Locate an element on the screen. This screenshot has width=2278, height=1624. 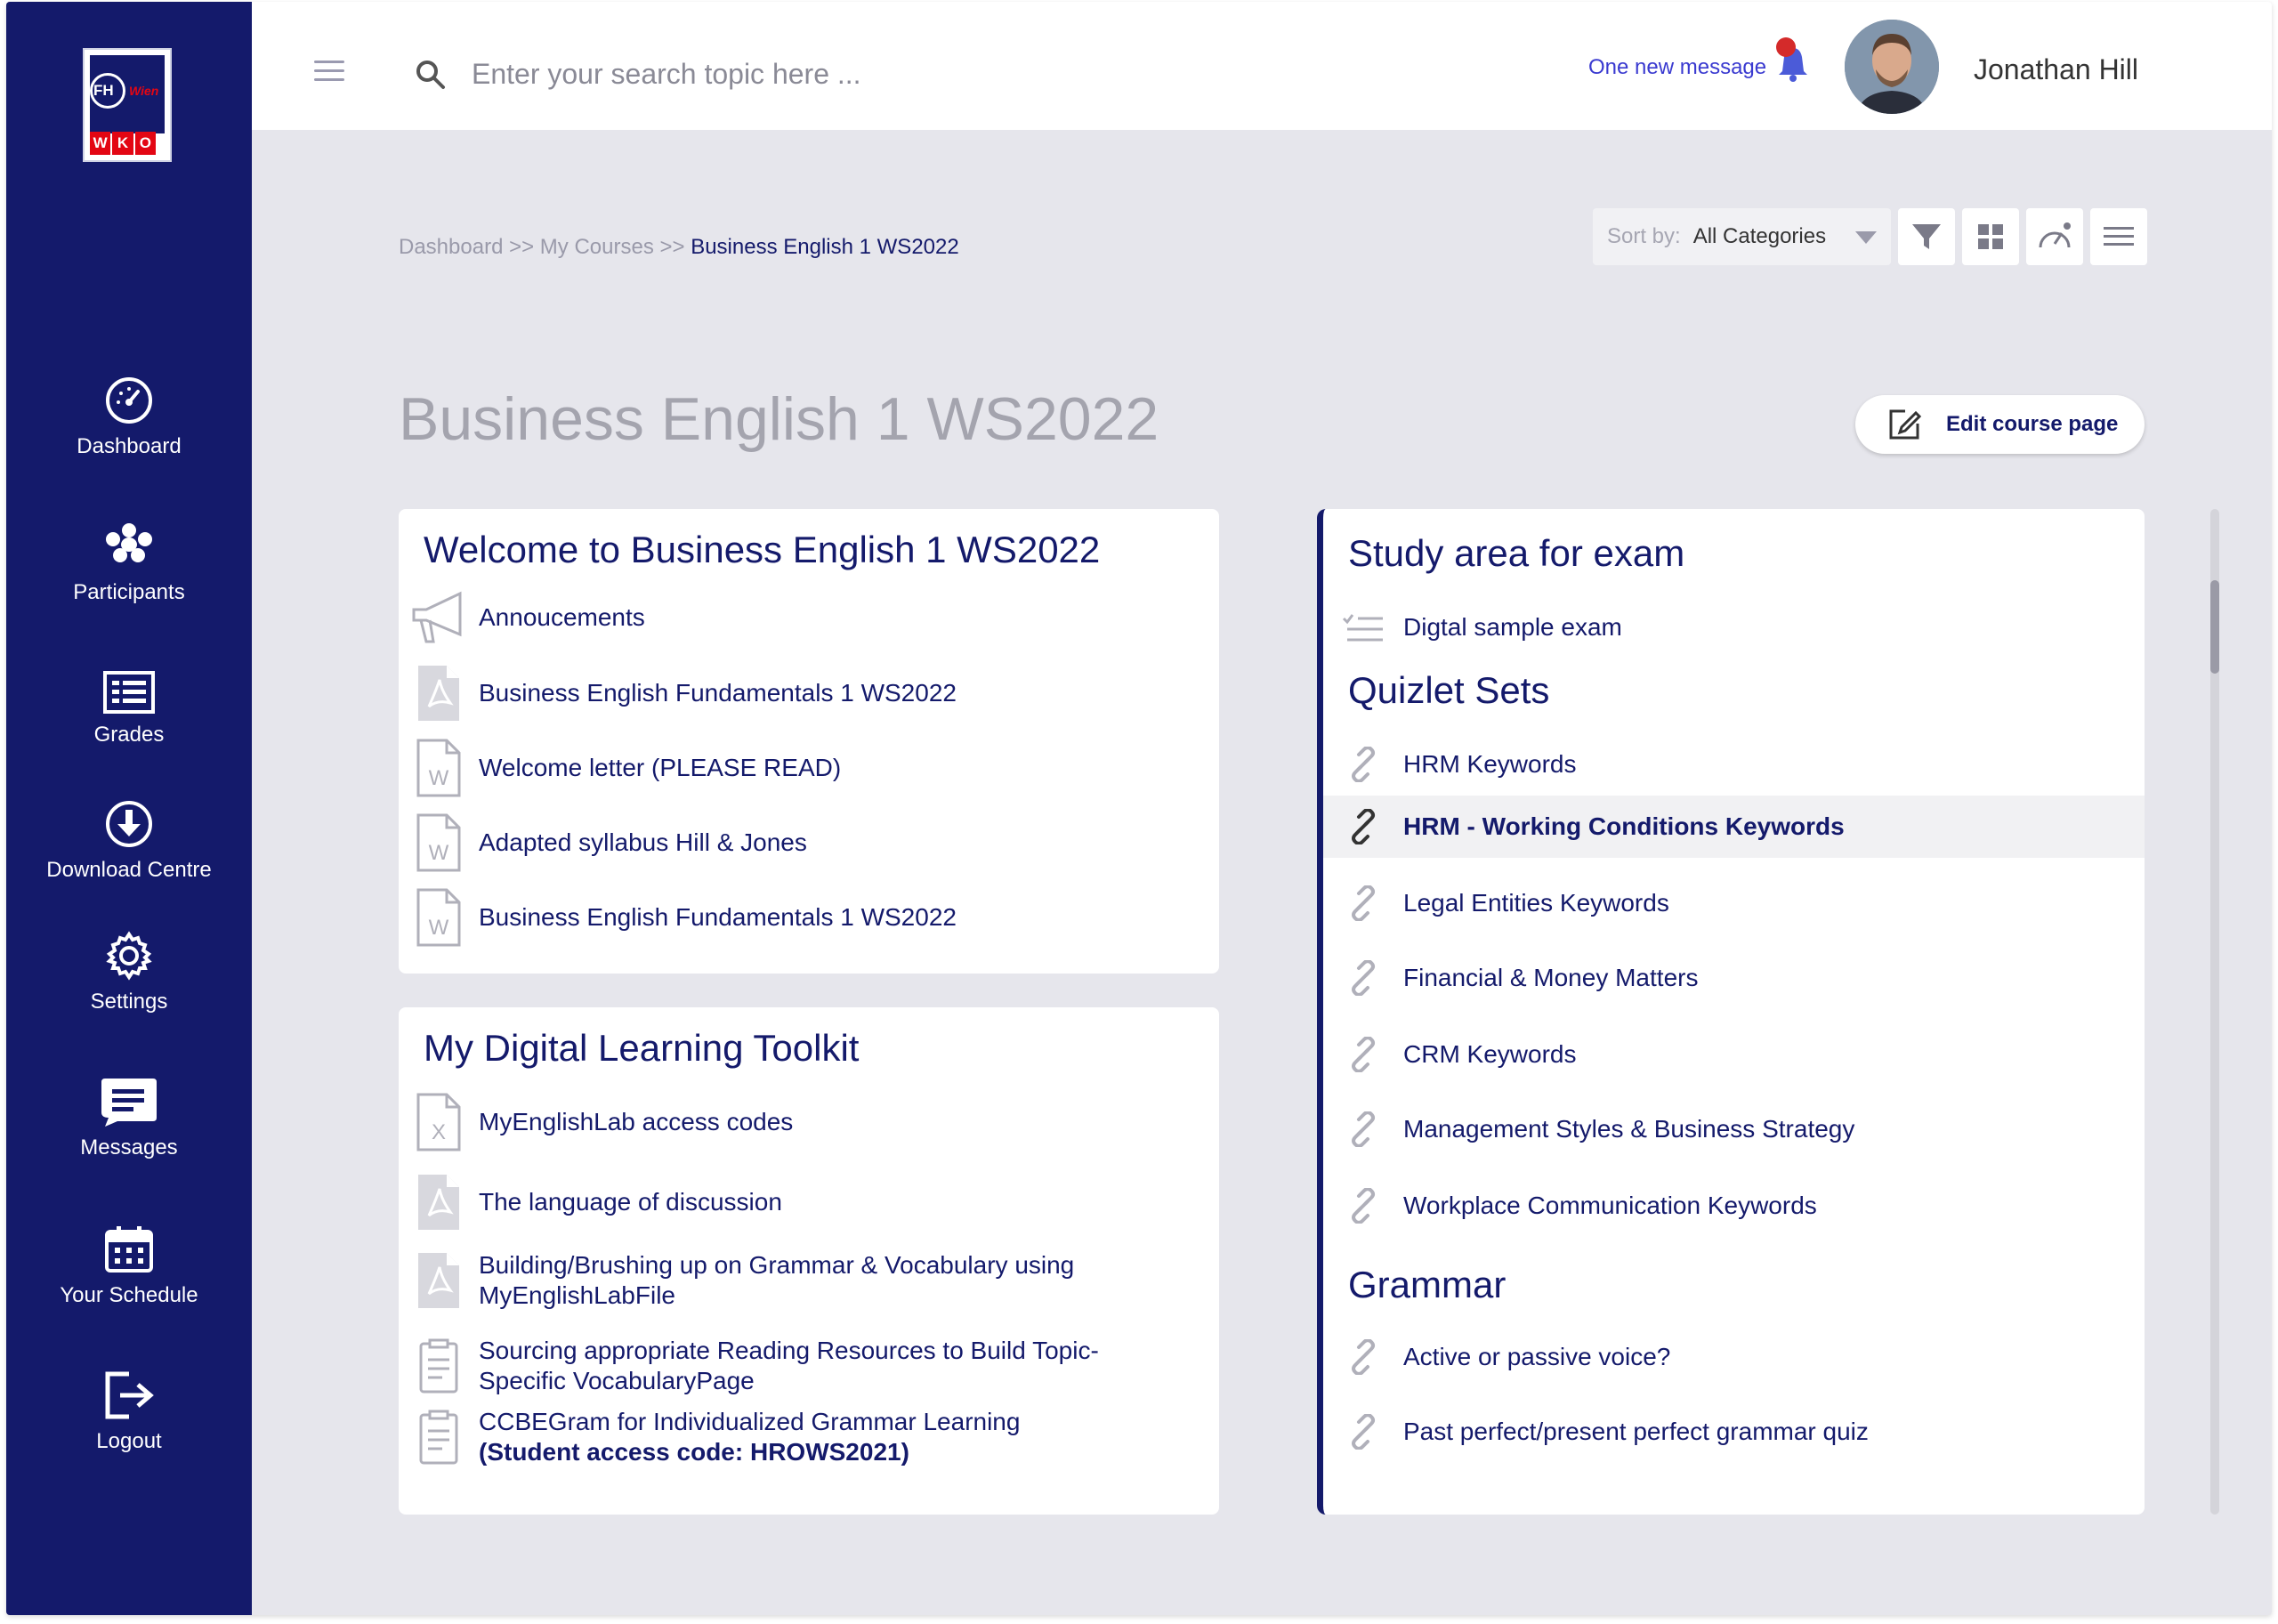
list-item: W Business English Fundamentals 1 WS2022 is located at coordinates (809, 918).